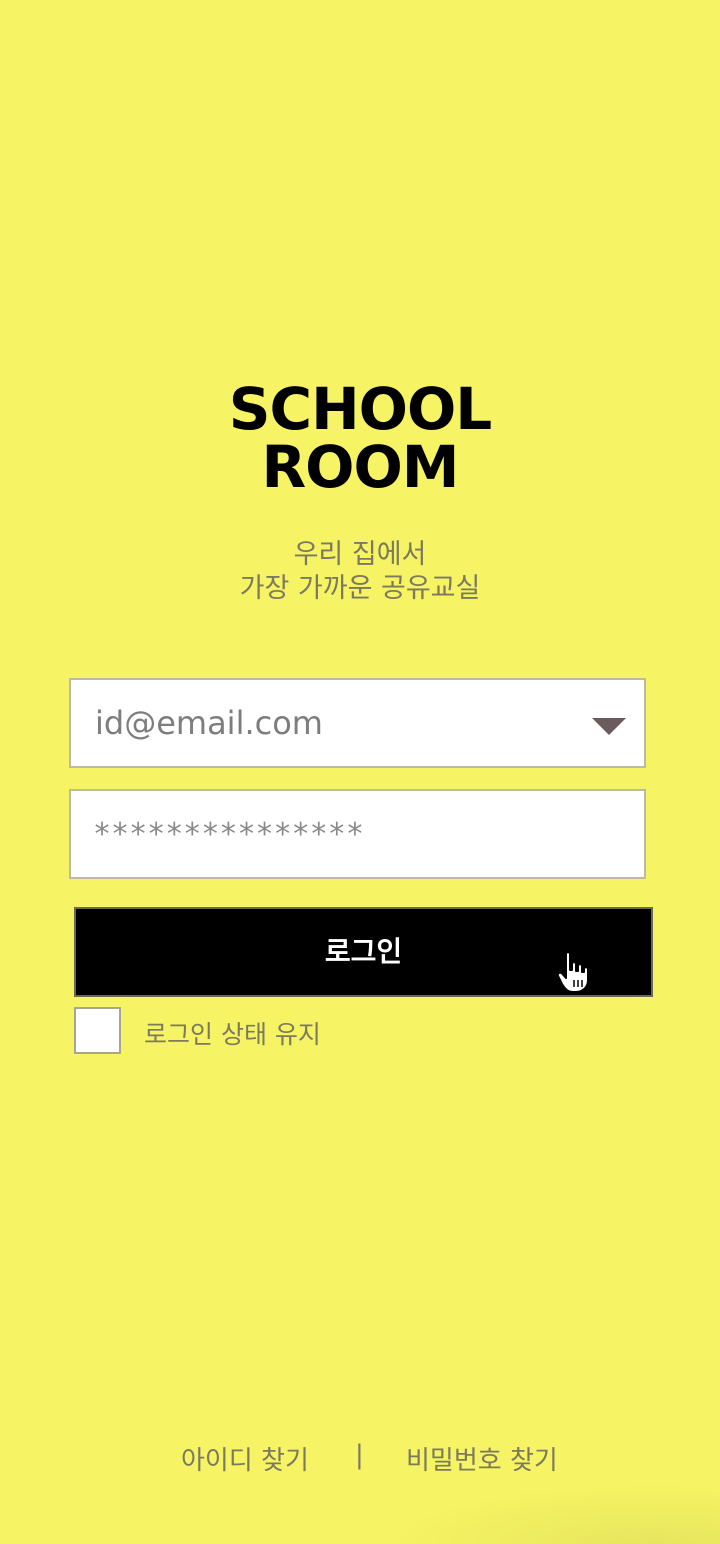 The height and width of the screenshot is (1544, 720). I want to click on footer-links: 아이디 찾기 | 비밀번호 찾기, so click(360, 1460).